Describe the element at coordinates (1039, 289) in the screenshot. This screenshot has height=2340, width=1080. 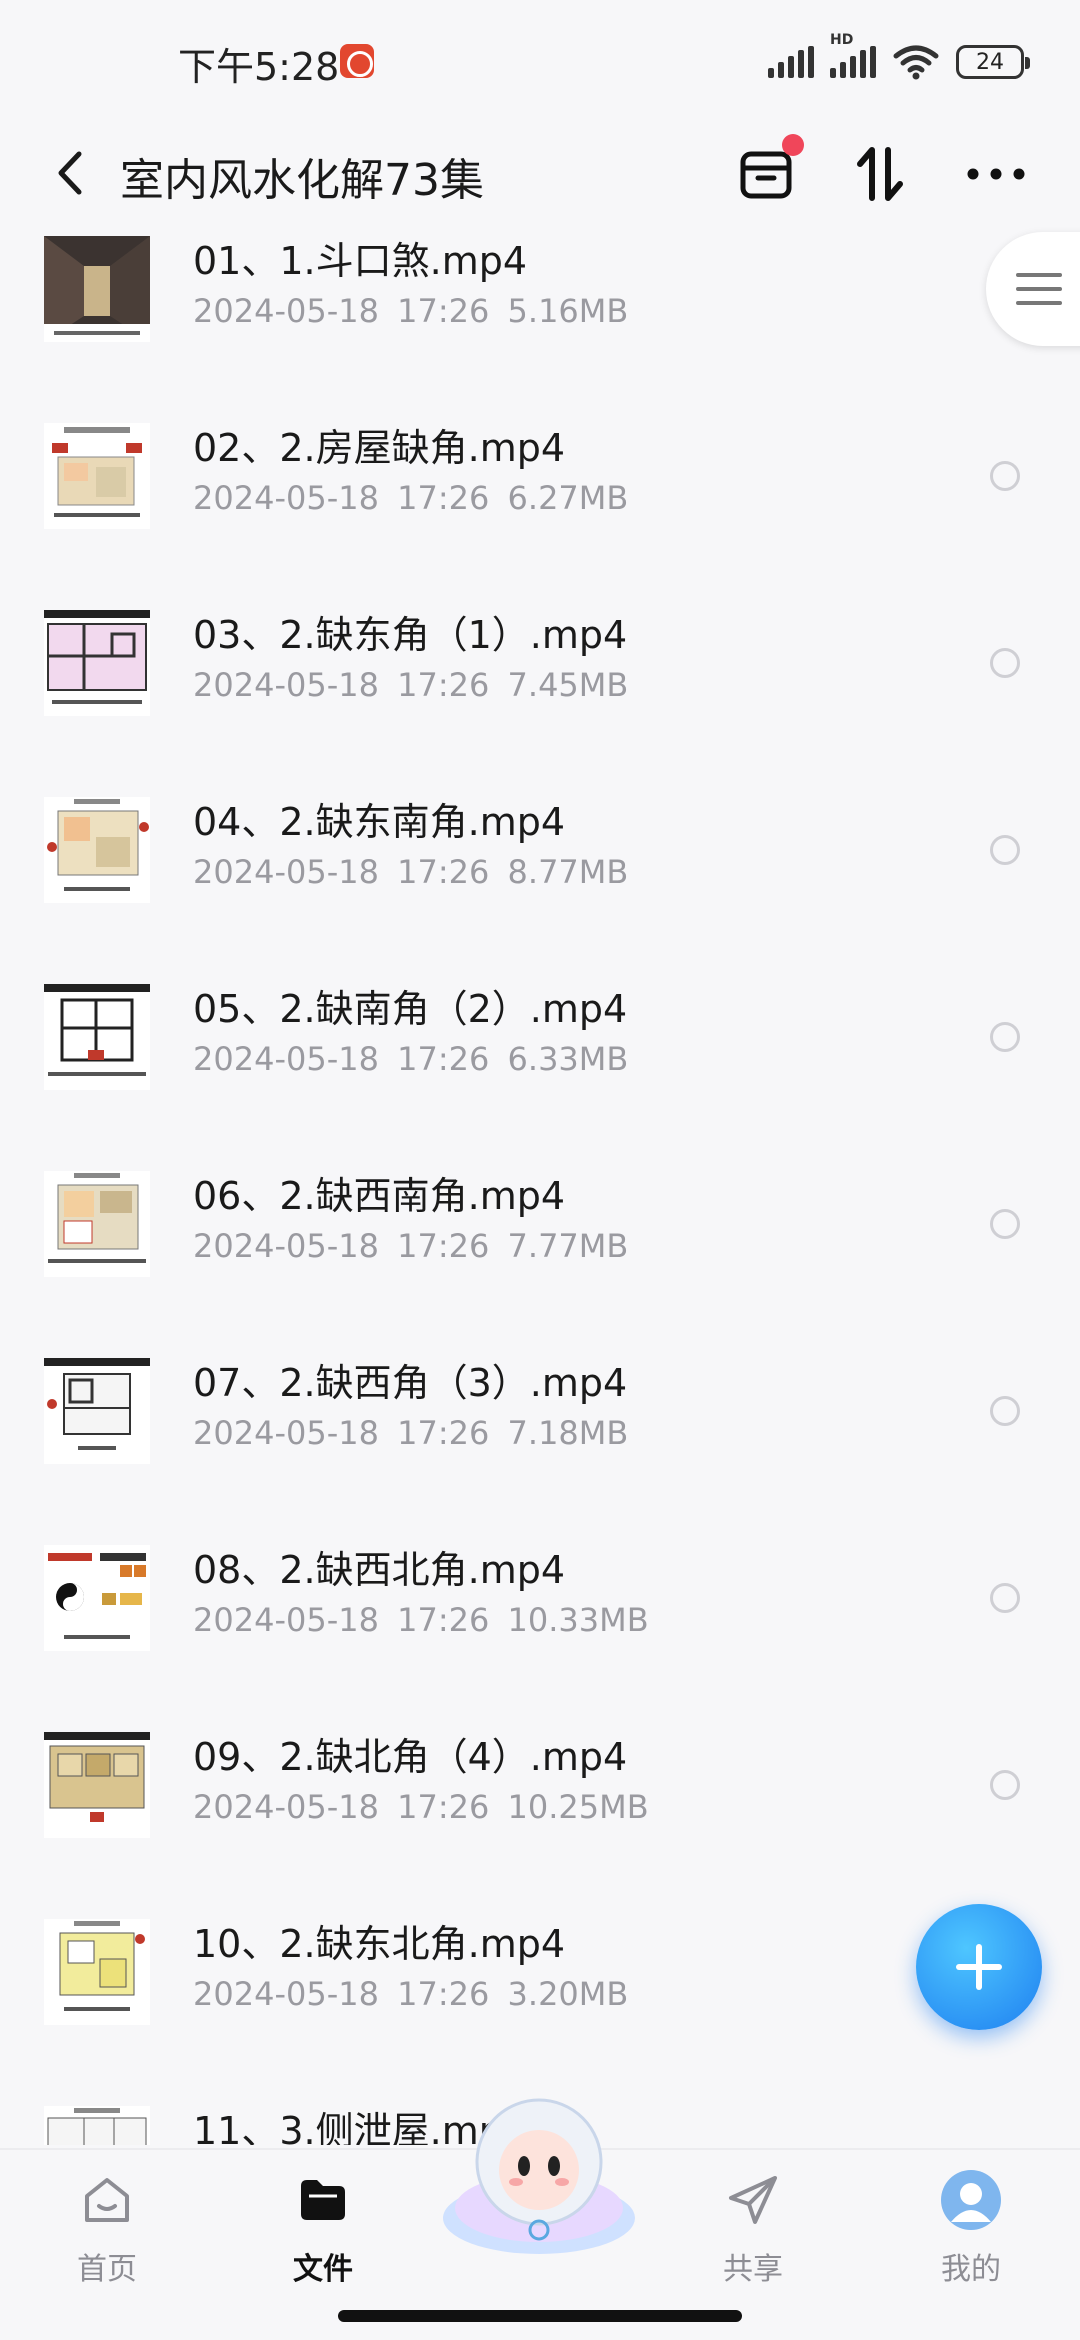
I see `menu-lines-icon` at that location.